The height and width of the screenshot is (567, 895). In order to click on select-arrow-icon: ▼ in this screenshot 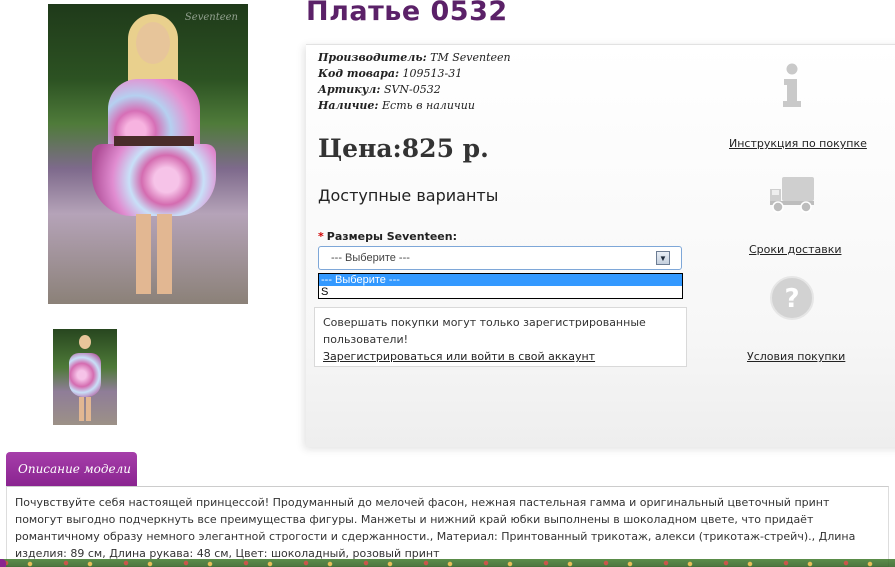, I will do `click(663, 258)`.